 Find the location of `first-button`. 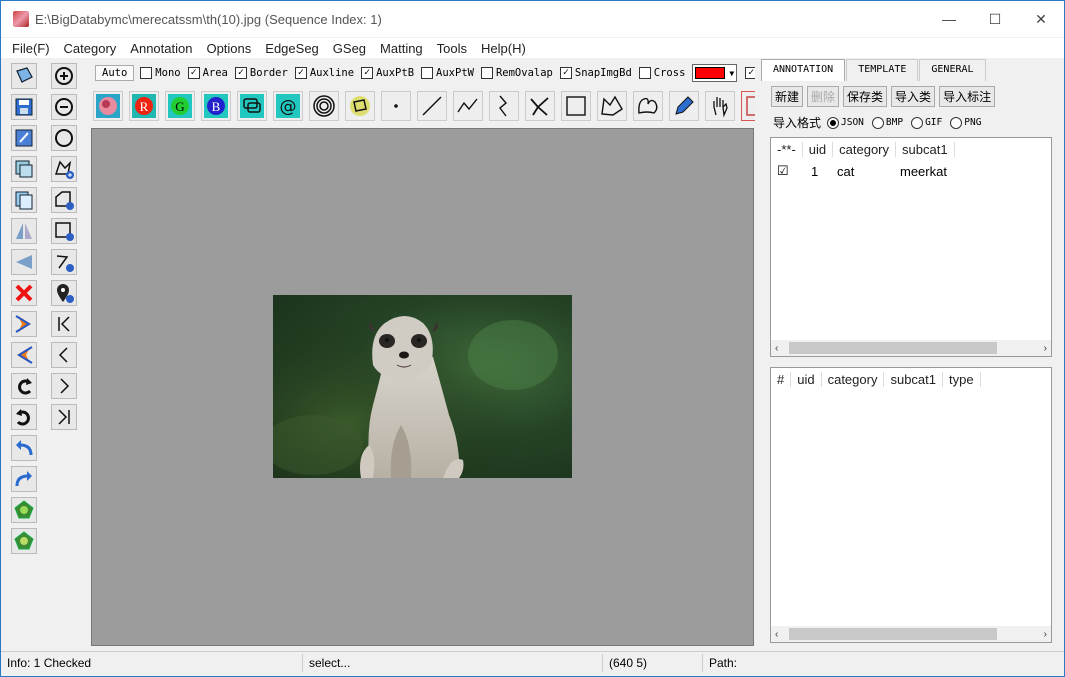

first-button is located at coordinates (64, 324).